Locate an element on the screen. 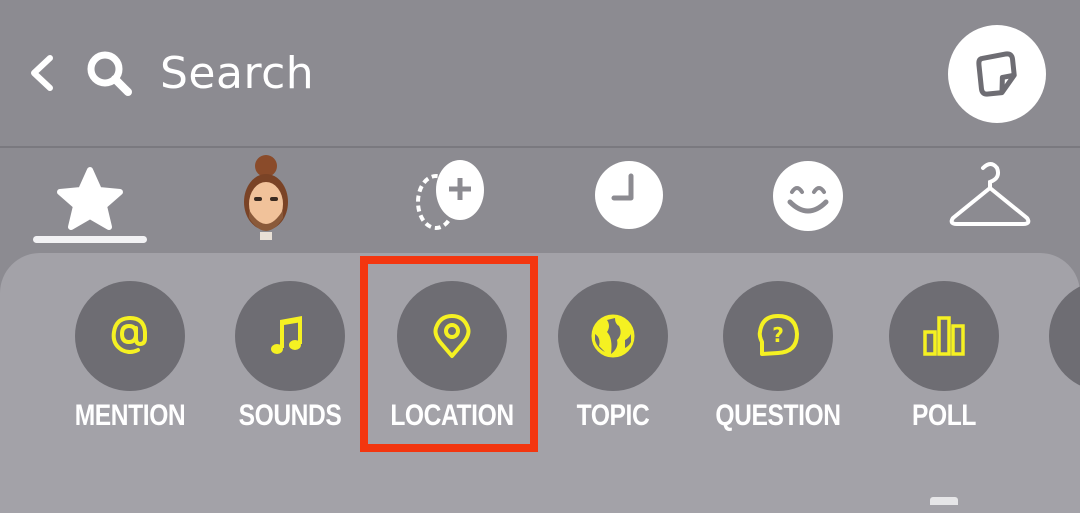 The image size is (1080, 513). sticker-poll: POLL is located at coordinates (944, 366).